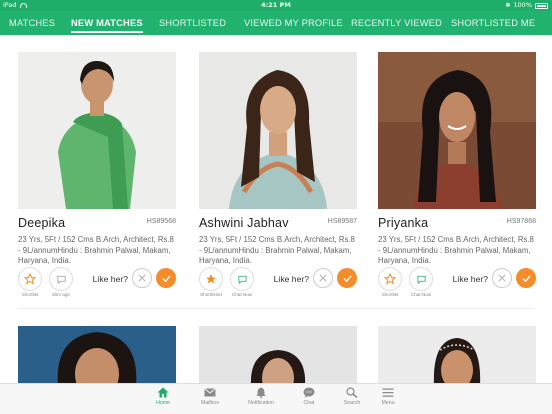 The width and height of the screenshot is (552, 414). Describe the element at coordinates (211, 294) in the screenshot. I see `shortlist-label: Shortlisted` at that location.